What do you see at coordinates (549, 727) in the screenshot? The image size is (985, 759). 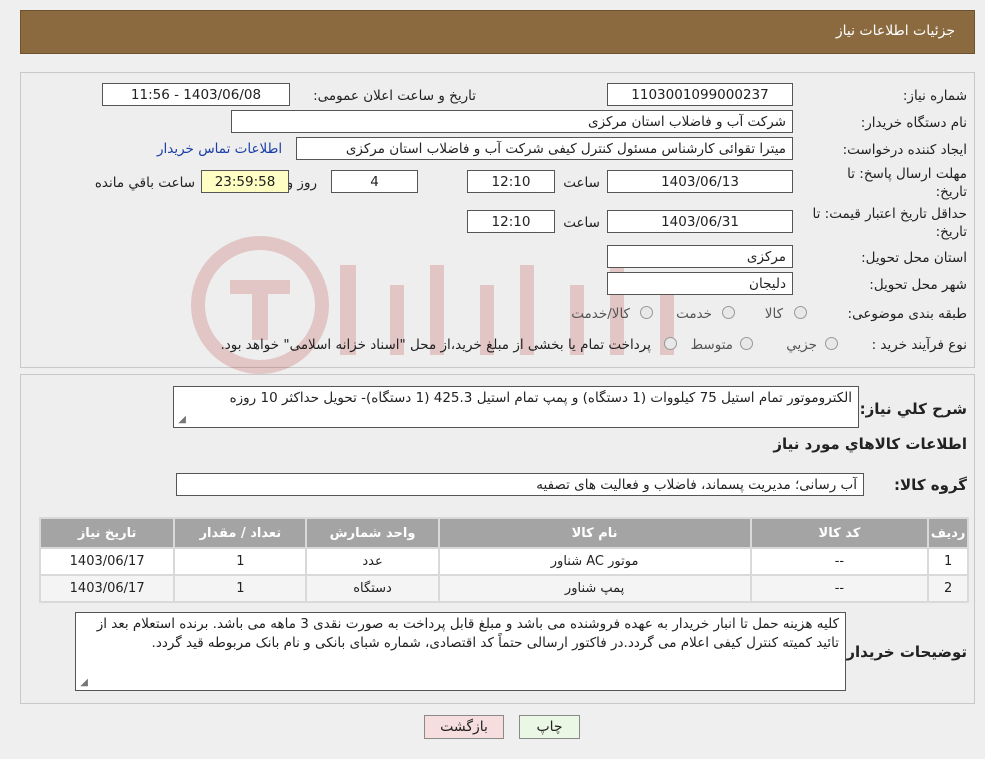 I see `print-button: چاپ` at bounding box center [549, 727].